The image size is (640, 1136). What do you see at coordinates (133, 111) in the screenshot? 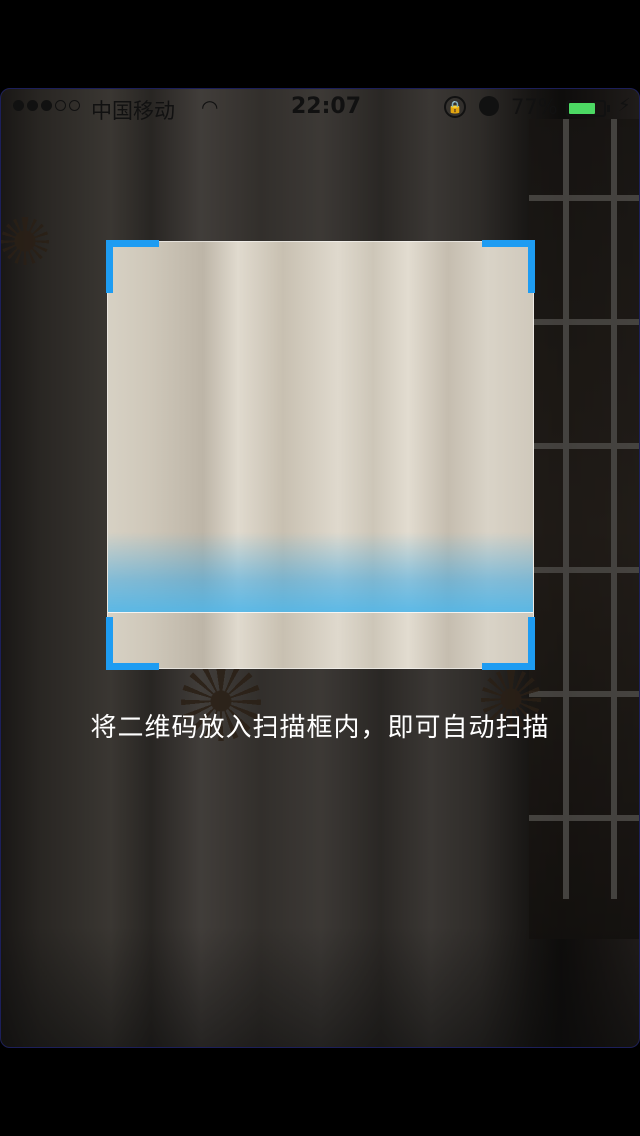
I see `carrier-name: 中国移动` at bounding box center [133, 111].